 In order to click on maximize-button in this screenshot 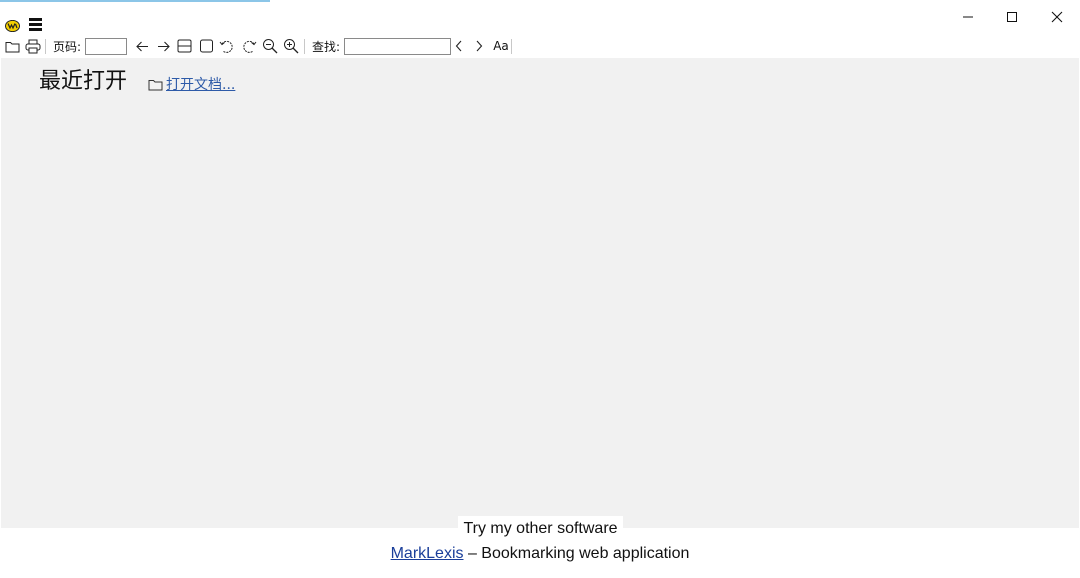, I will do `click(1012, 17)`.